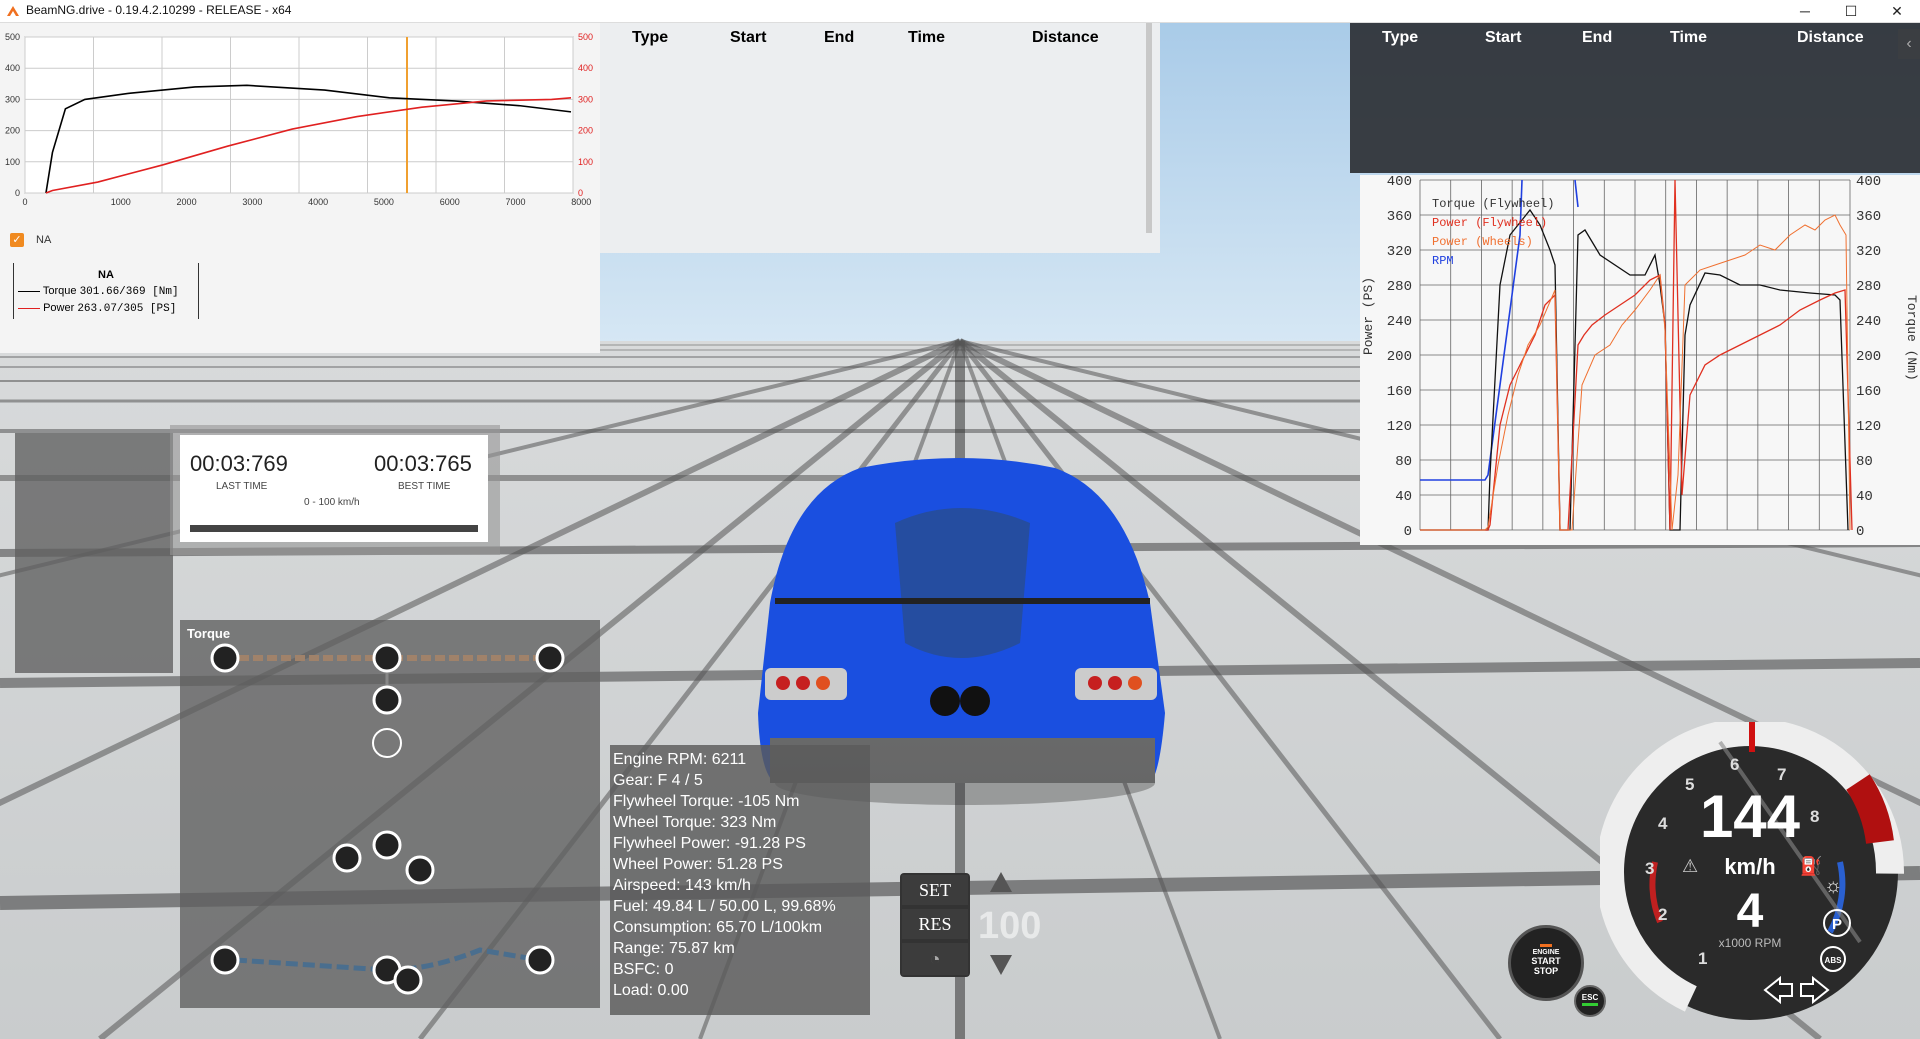 The height and width of the screenshot is (1039, 1920). I want to click on dyno-x-tick: 6000, so click(450, 202).